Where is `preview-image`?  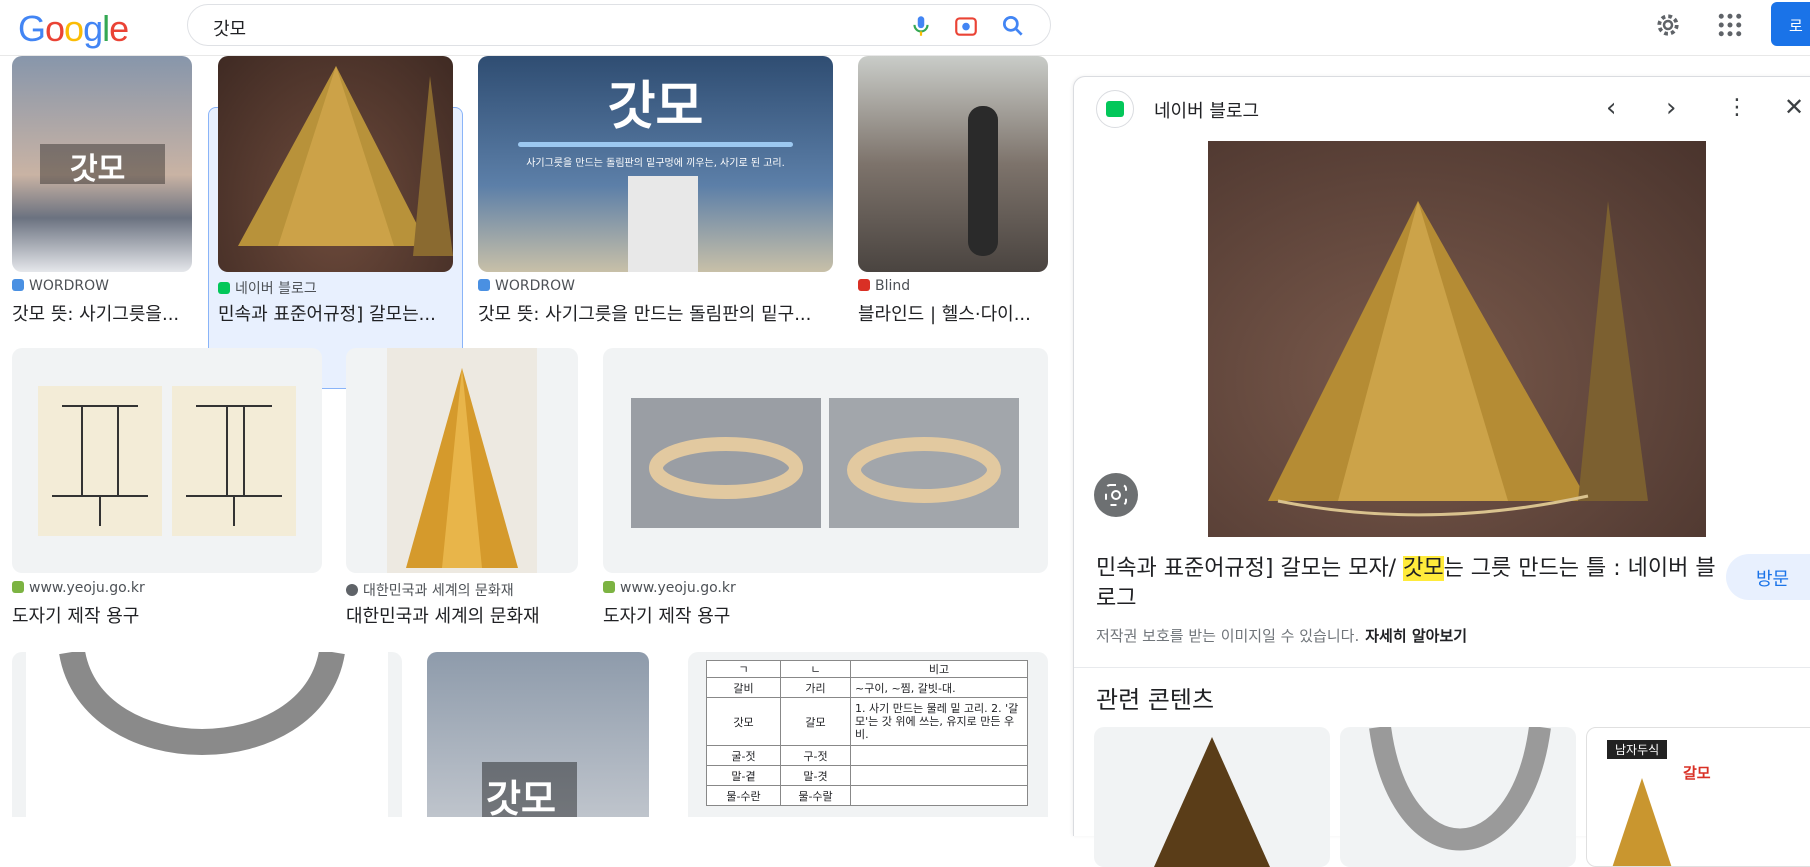
preview-image is located at coordinates (1457, 339).